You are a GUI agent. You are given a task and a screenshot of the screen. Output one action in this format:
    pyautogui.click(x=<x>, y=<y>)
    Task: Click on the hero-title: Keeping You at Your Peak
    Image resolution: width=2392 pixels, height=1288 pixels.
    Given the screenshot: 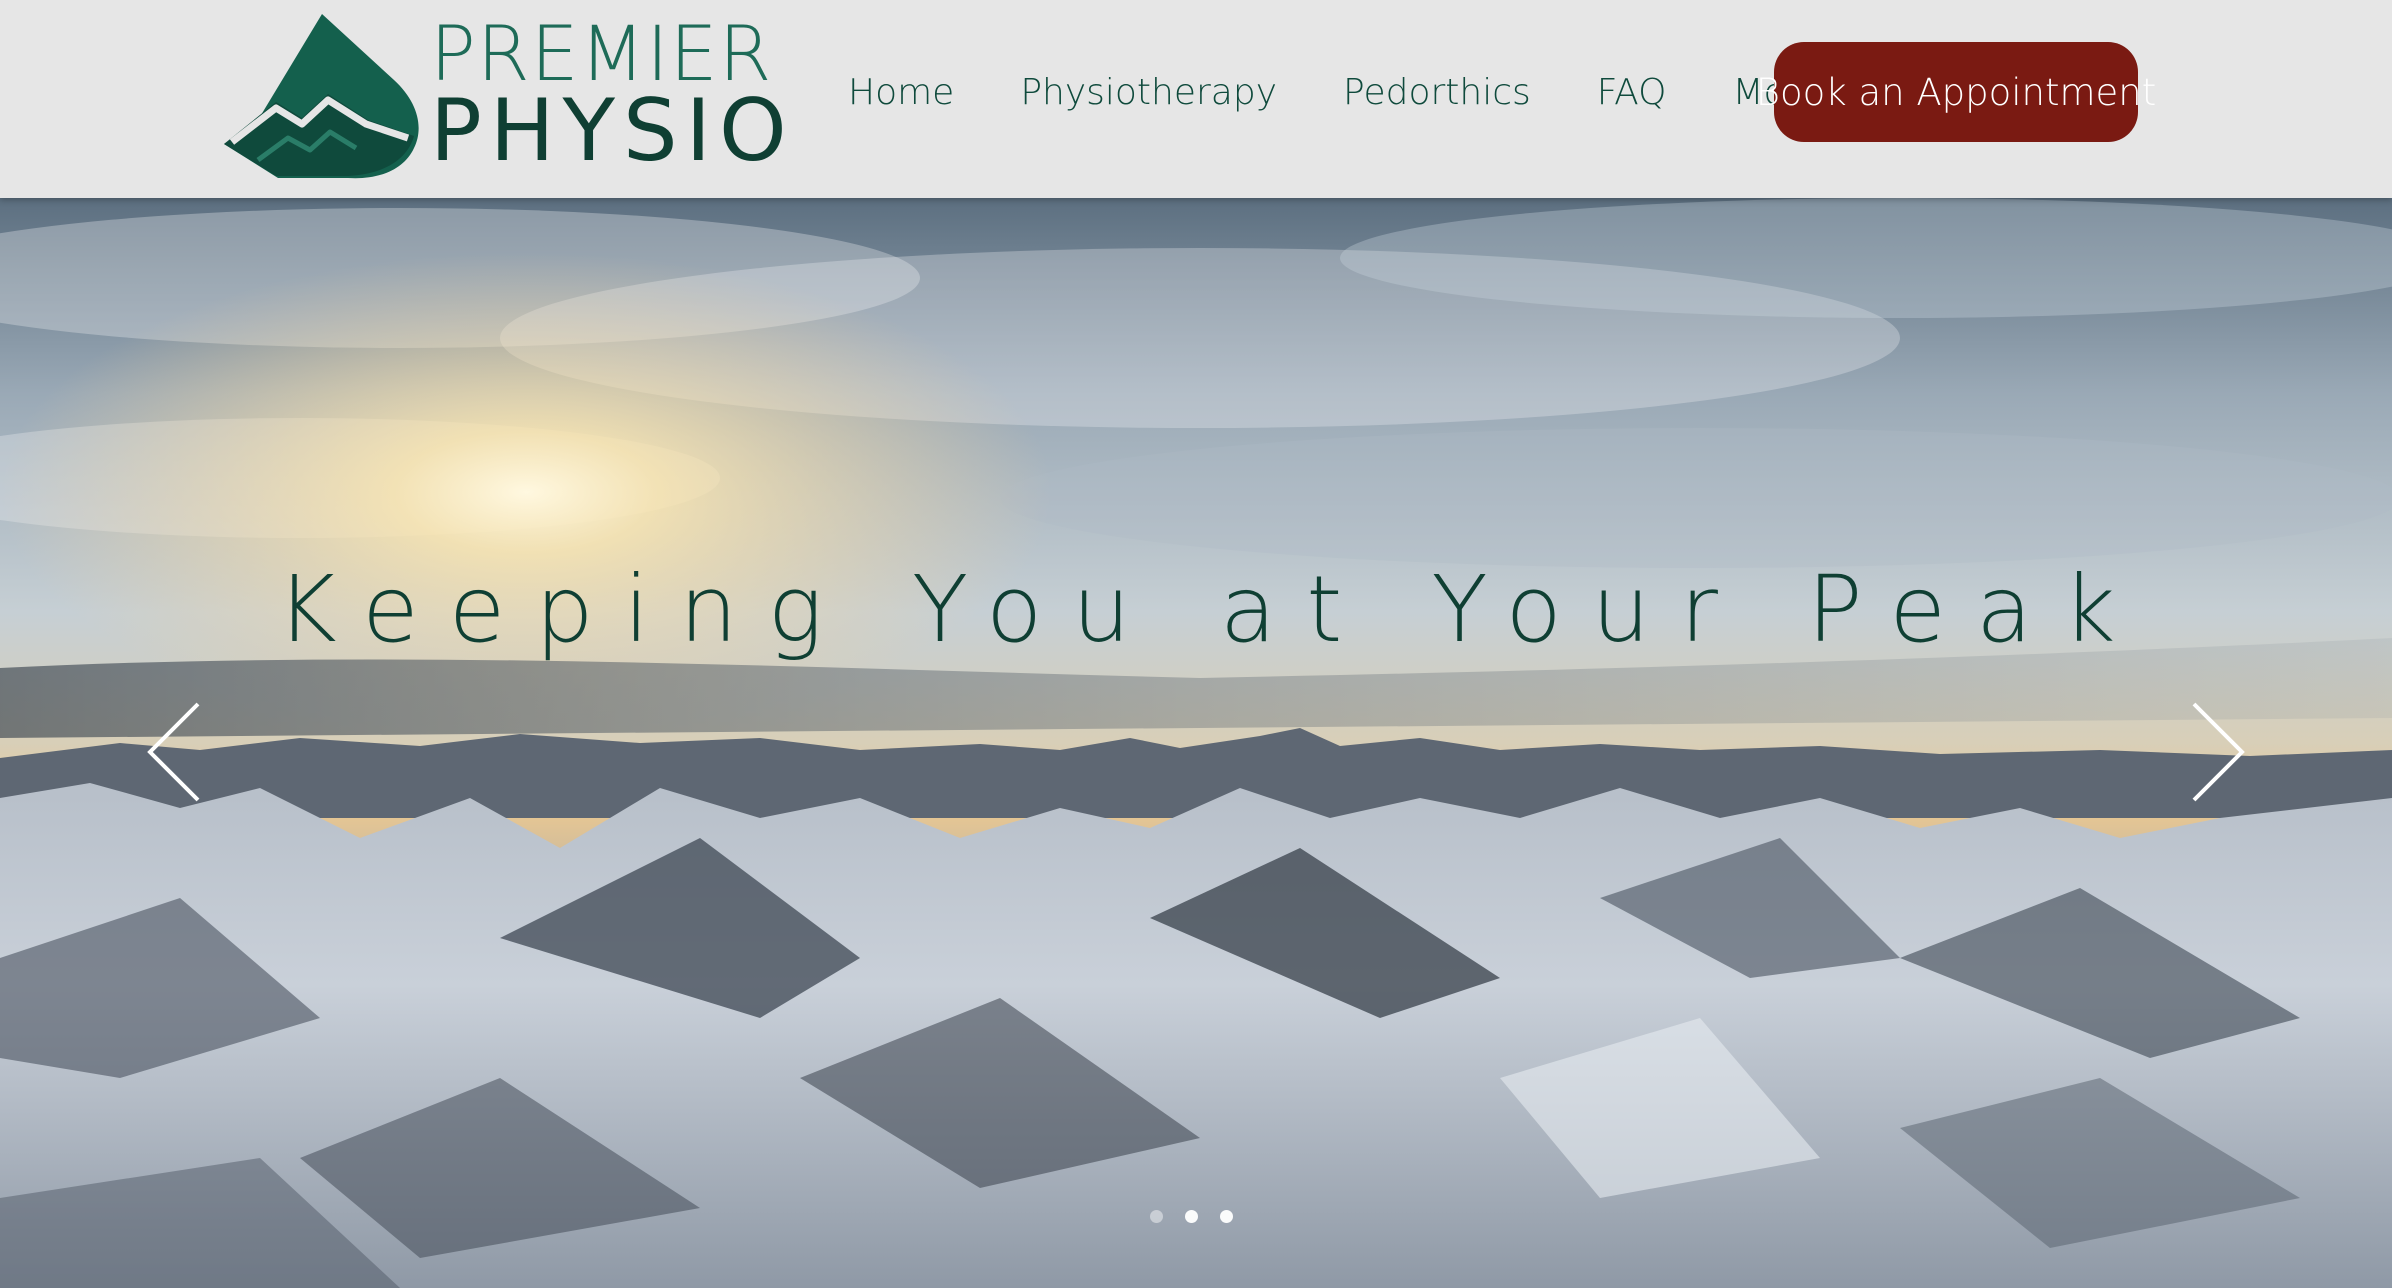 What is the action you would take?
    pyautogui.click(x=1211, y=609)
    